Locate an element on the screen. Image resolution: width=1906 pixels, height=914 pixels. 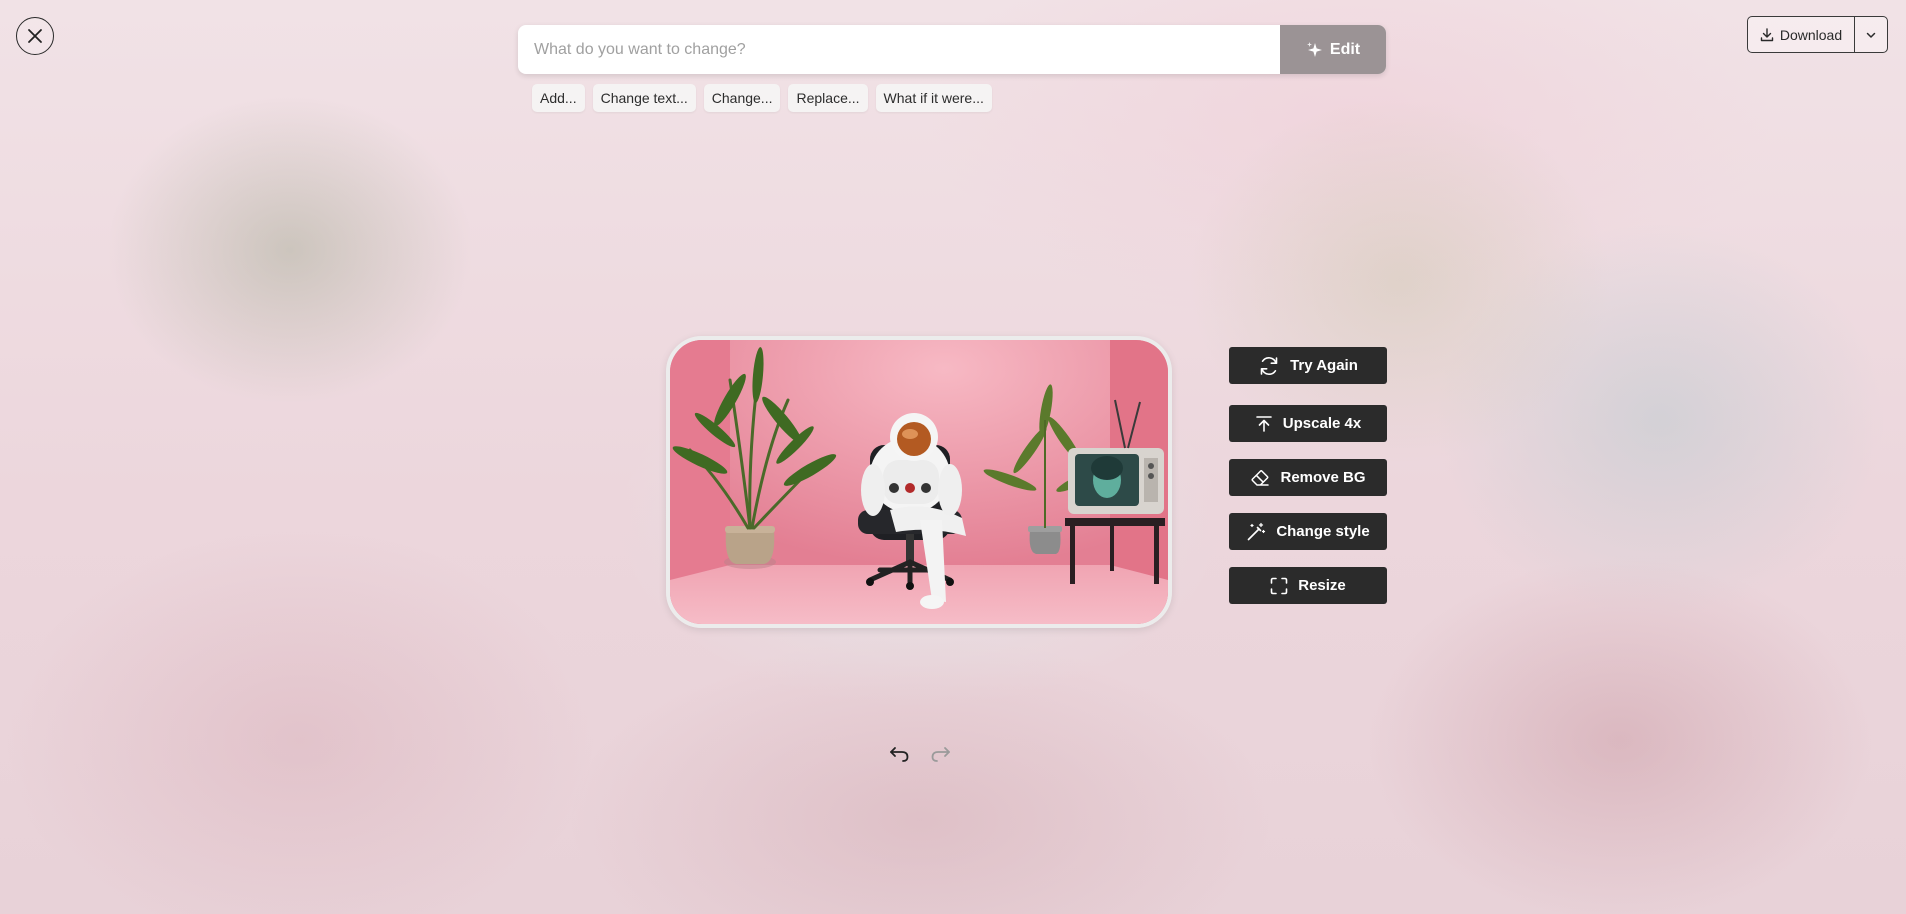
redo-icon is located at coordinates (940, 754).